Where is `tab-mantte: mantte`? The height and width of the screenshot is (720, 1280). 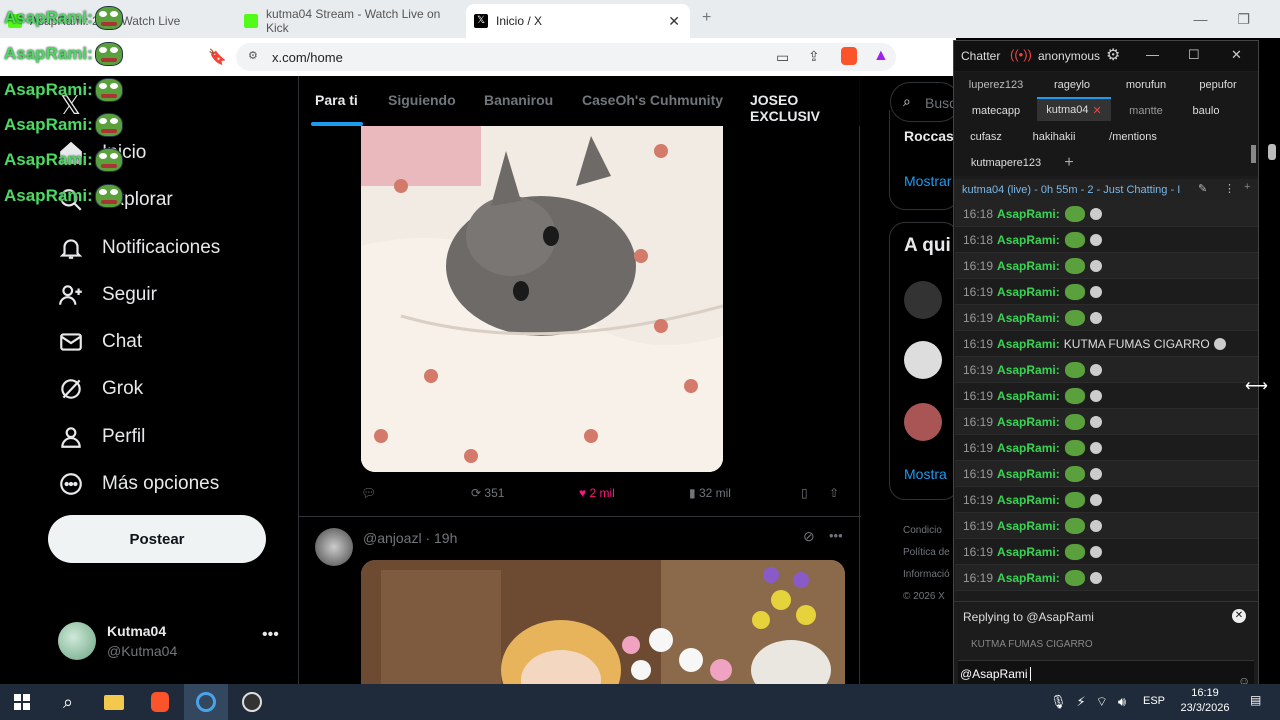 tab-mantte: mantte is located at coordinates (1146, 111).